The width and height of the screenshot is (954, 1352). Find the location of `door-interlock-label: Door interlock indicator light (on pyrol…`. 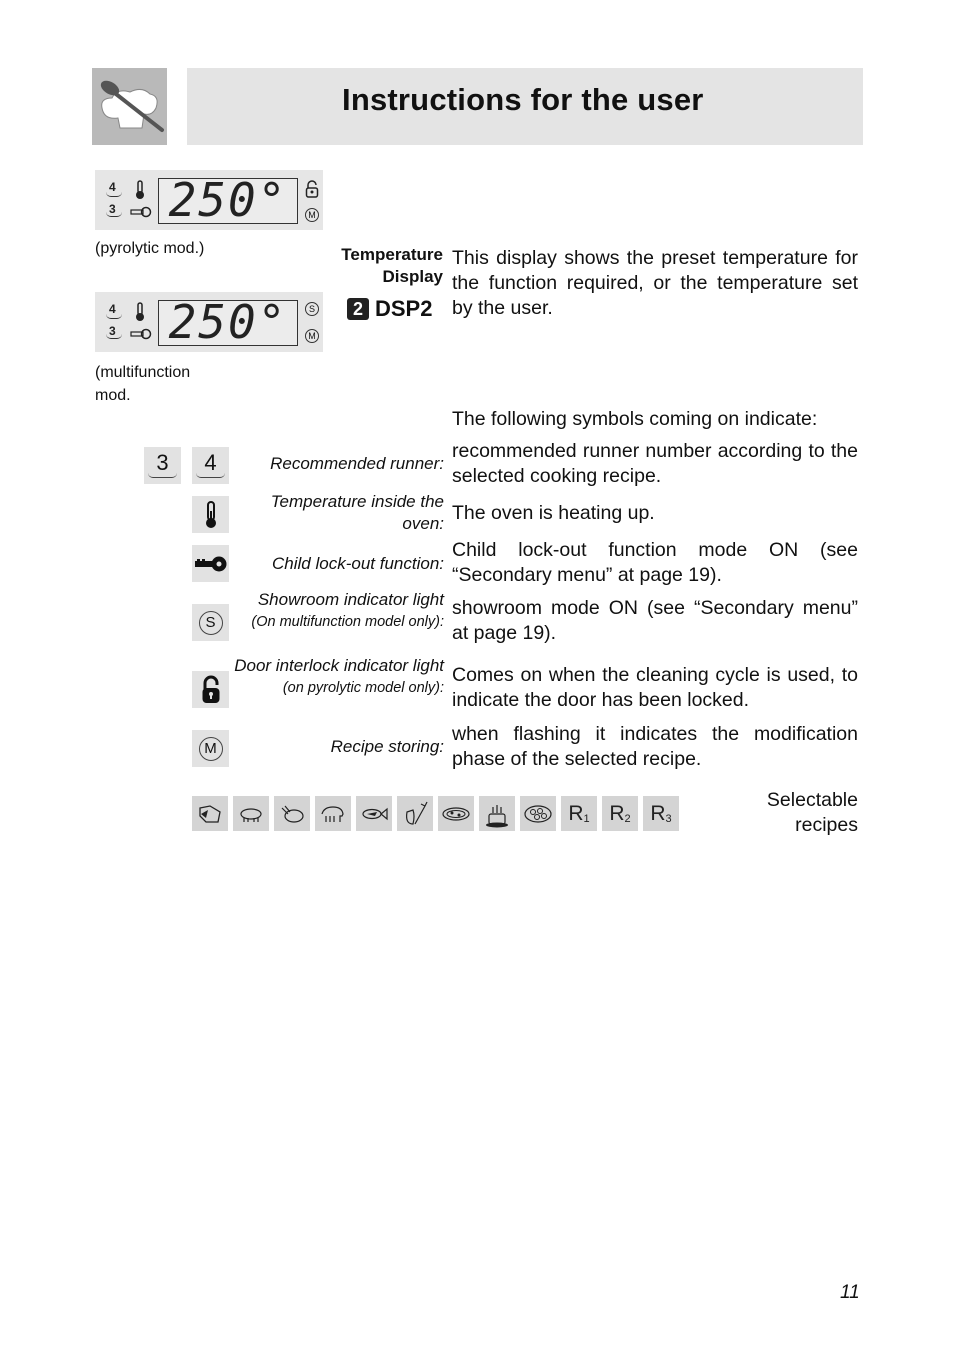

door-interlock-label: Door interlock indicator light (on pyrol… is located at coordinates (339, 676).